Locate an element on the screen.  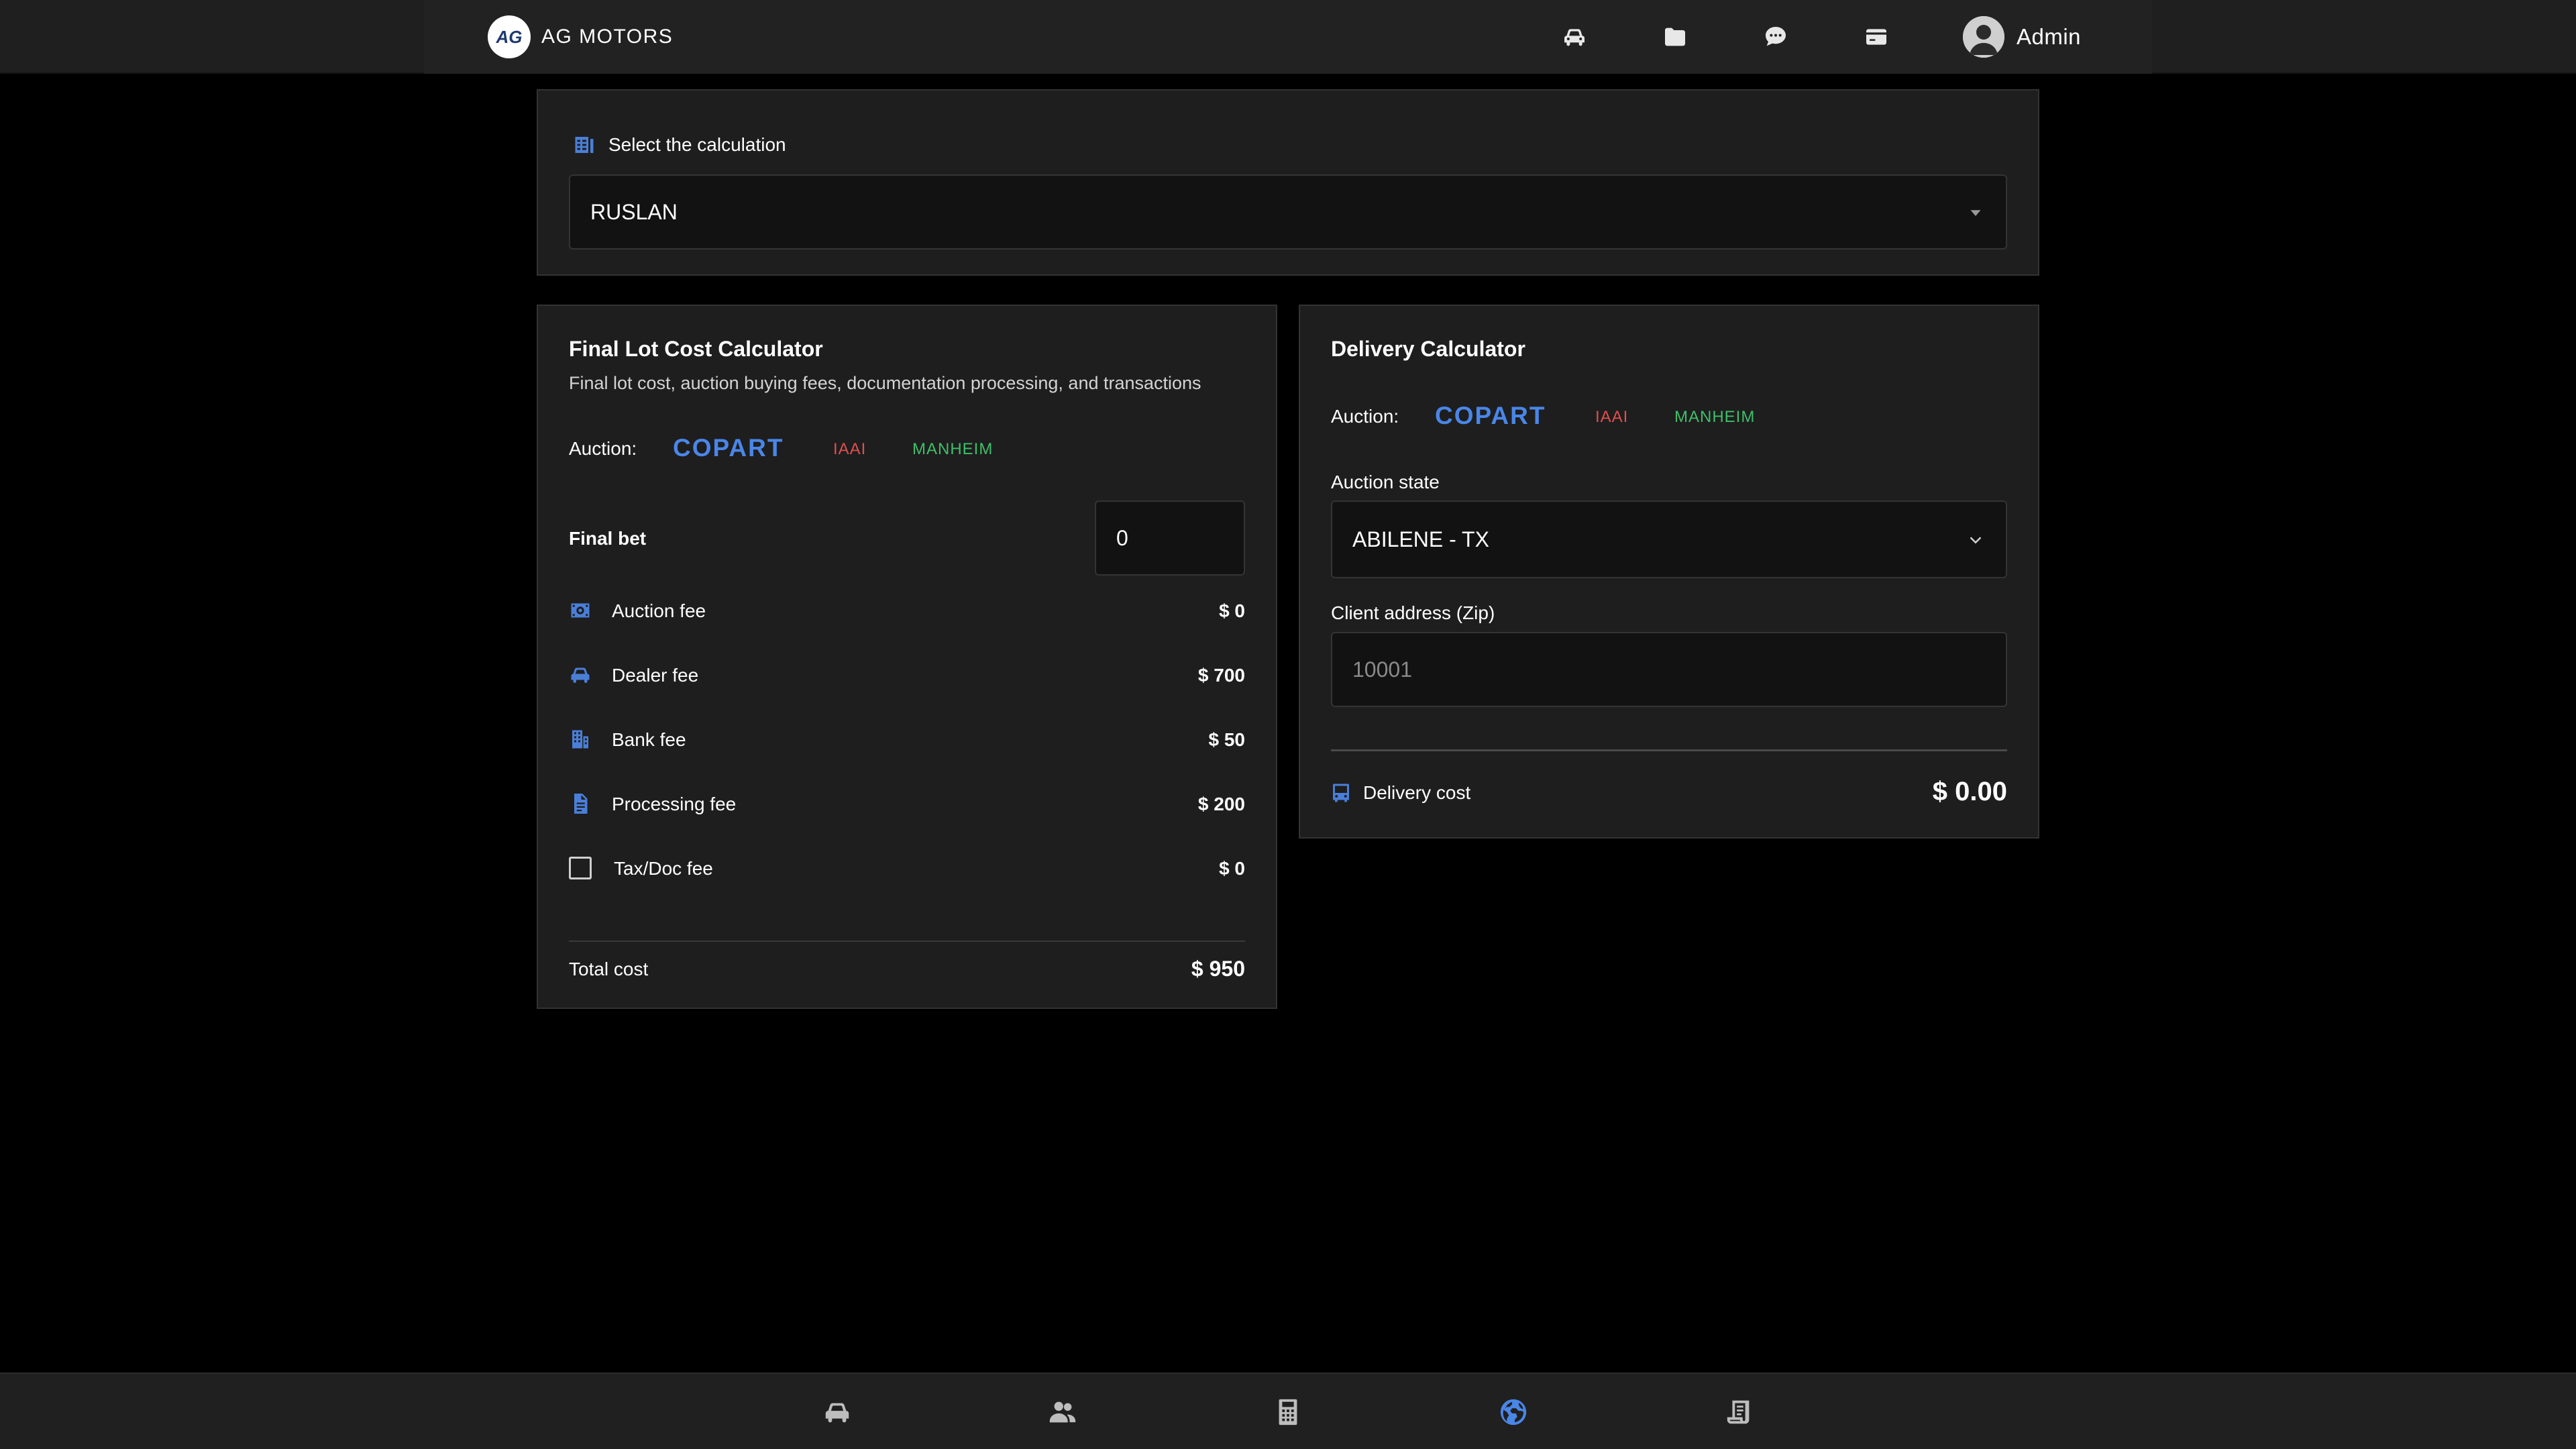
total-cost-label: Total cost is located at coordinates (609, 969).